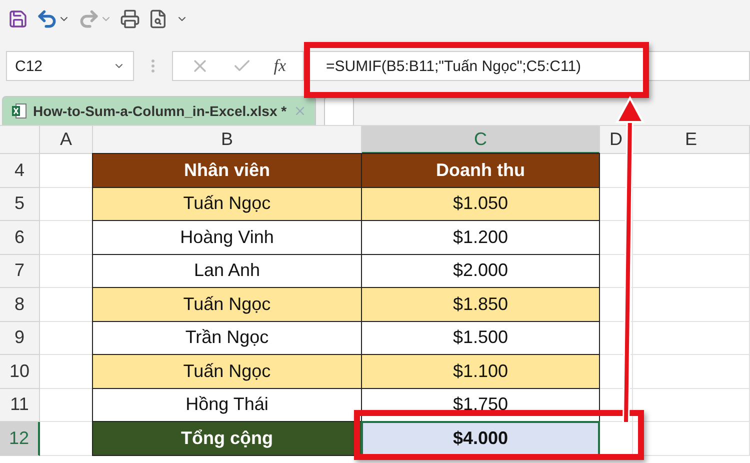 The width and height of the screenshot is (750, 463). I want to click on new-tab, so click(339, 110).